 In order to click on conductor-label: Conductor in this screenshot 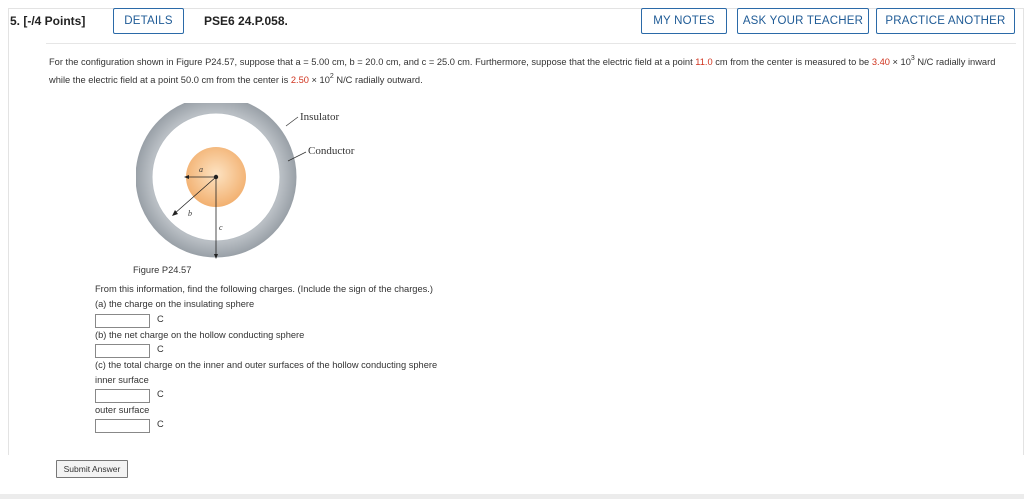, I will do `click(331, 151)`.